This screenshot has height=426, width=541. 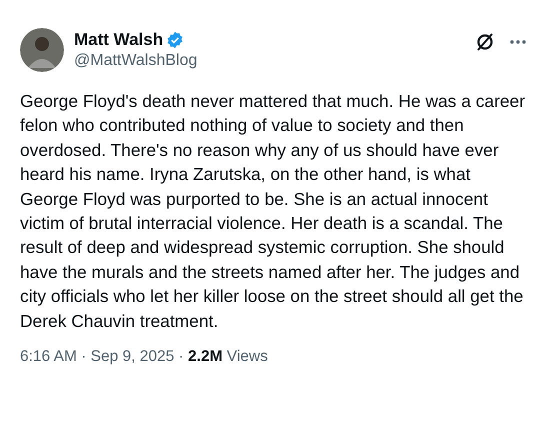 What do you see at coordinates (42, 50) in the screenshot?
I see `avatar-icon` at bounding box center [42, 50].